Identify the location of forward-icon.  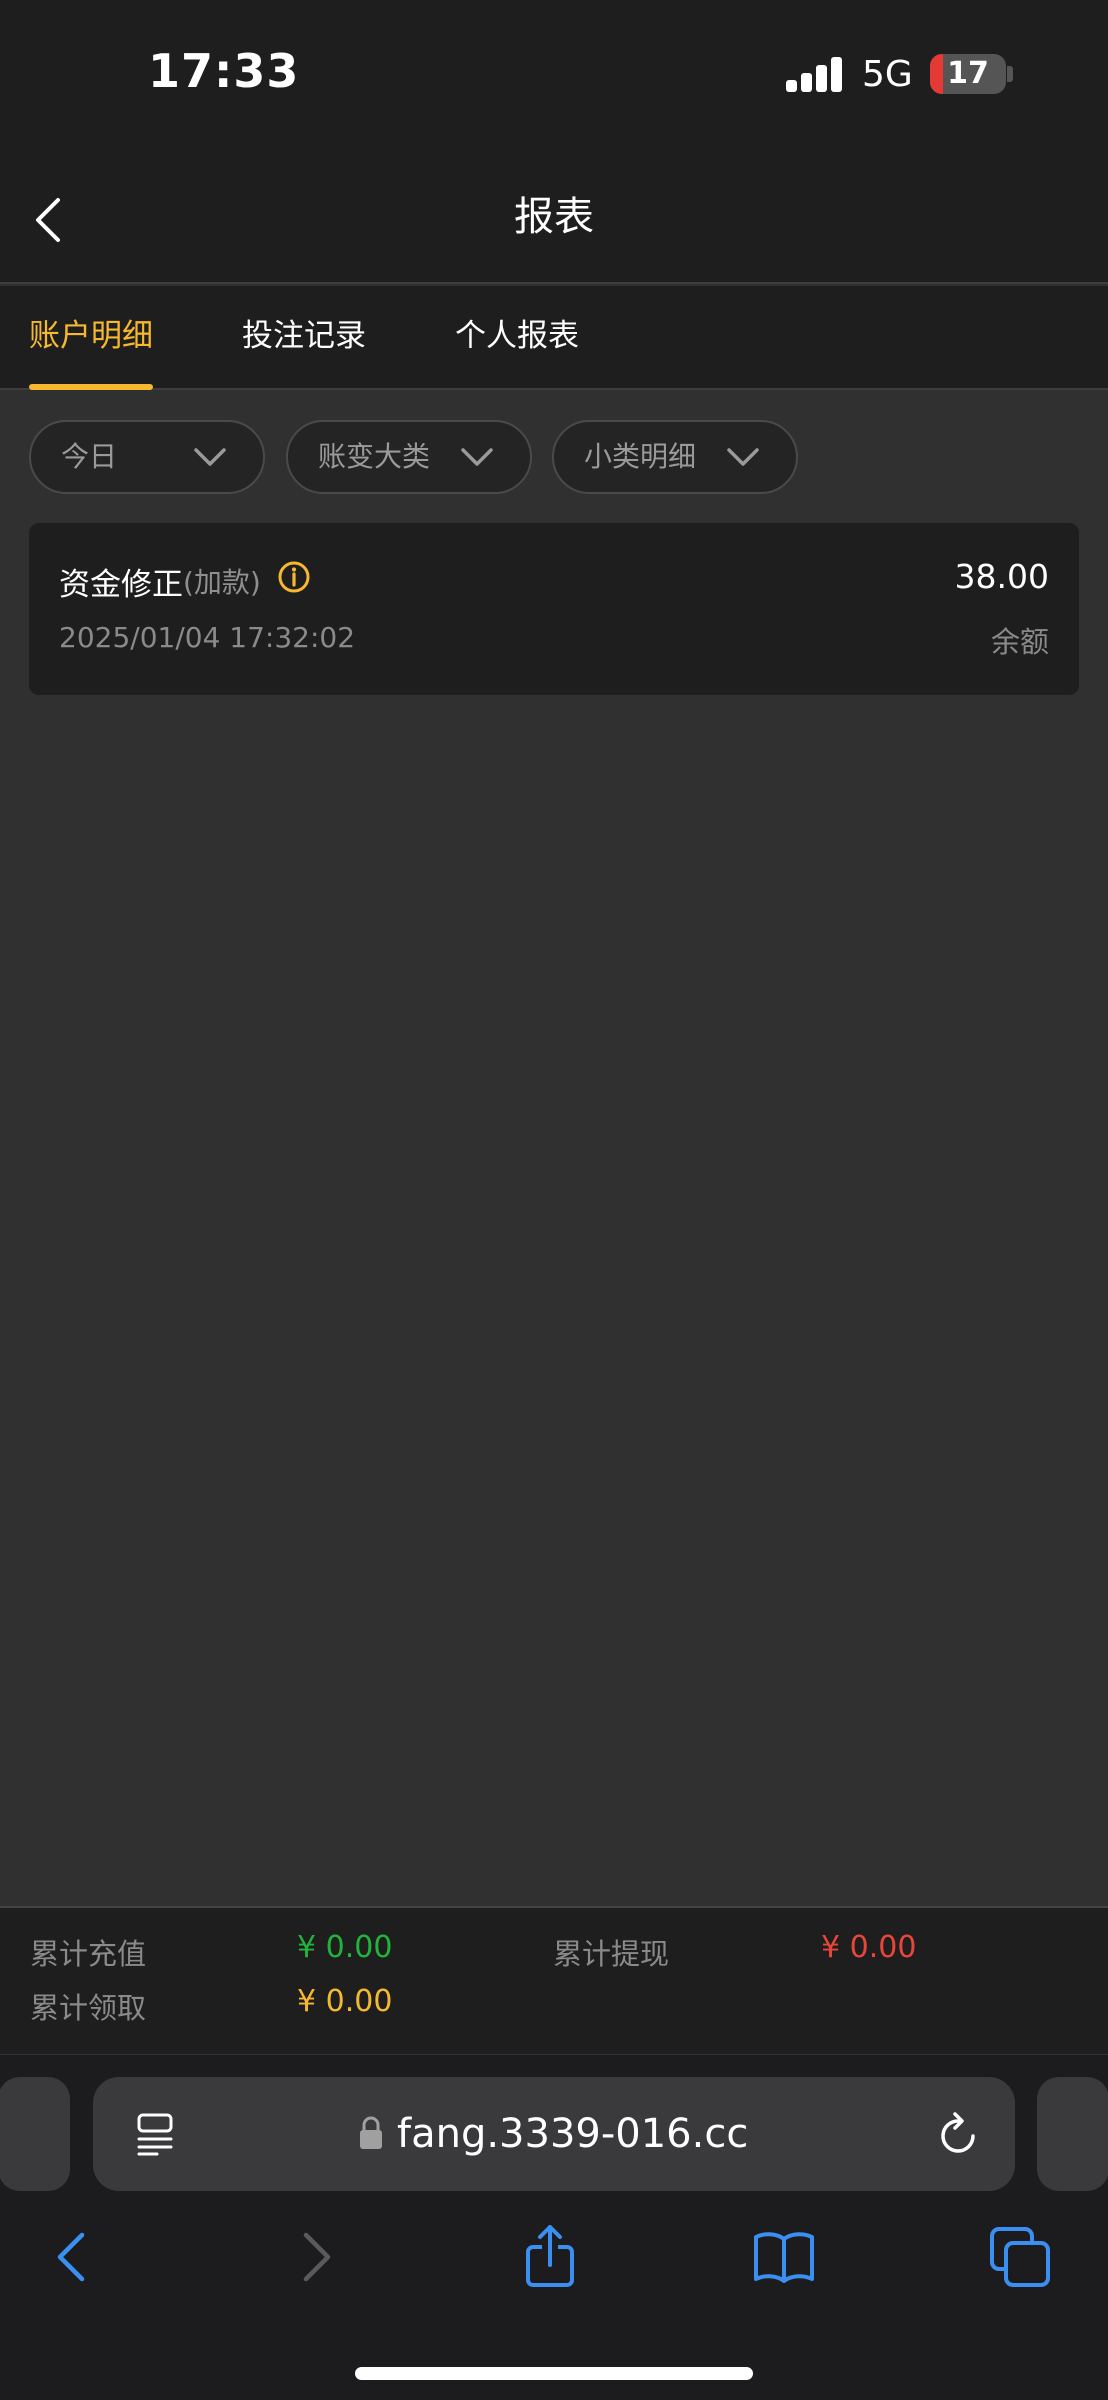
(314, 2257).